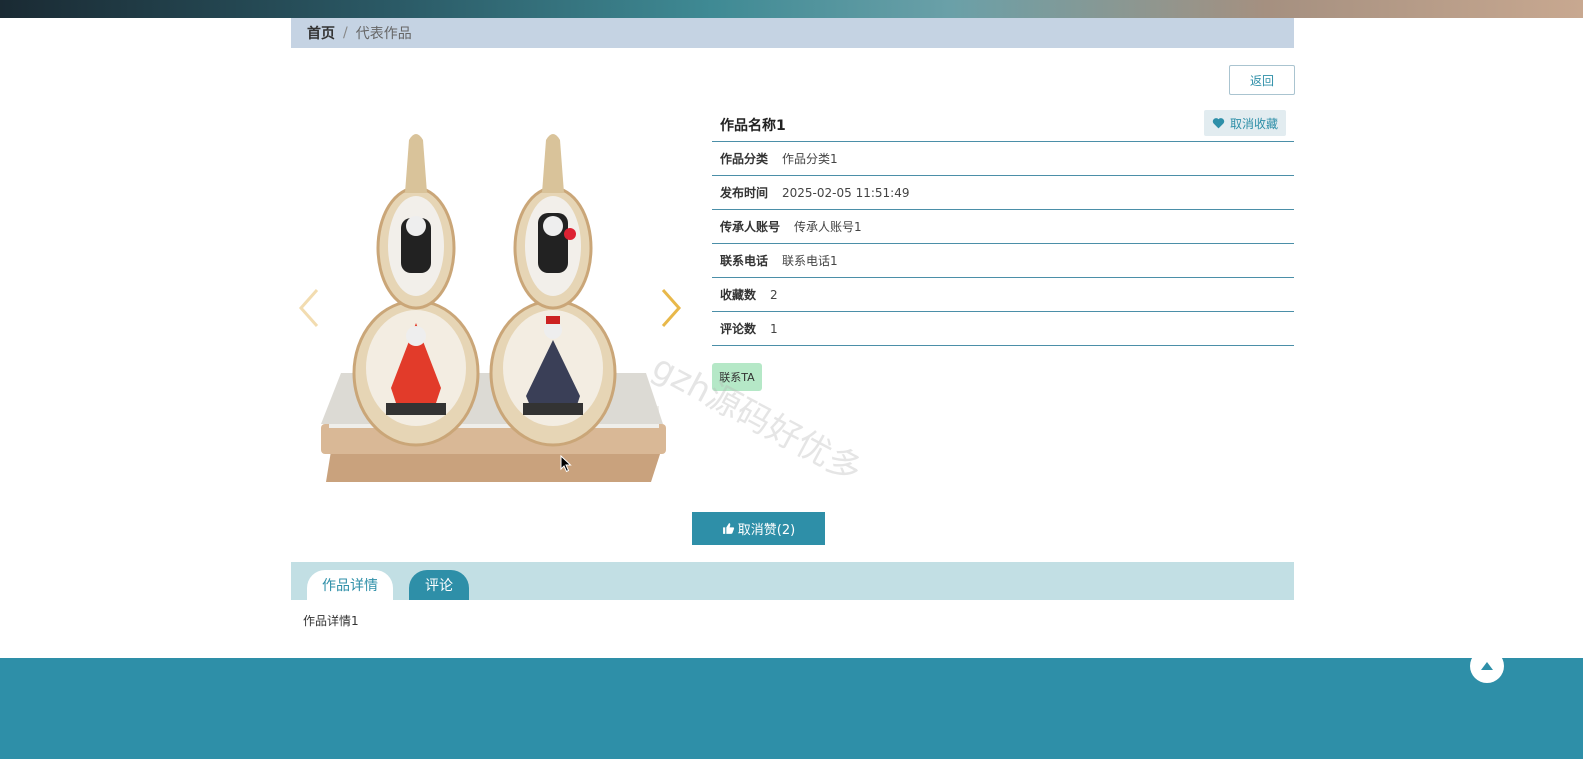 The height and width of the screenshot is (759, 1583). What do you see at coordinates (321, 33) in the screenshot?
I see `breadcrumb-home: 首页` at bounding box center [321, 33].